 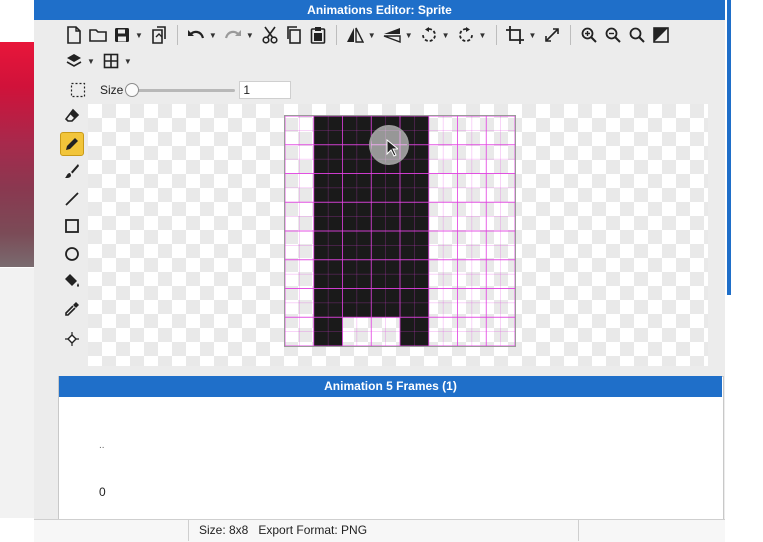 What do you see at coordinates (729, 147) in the screenshot?
I see `background-app-right-bar` at bounding box center [729, 147].